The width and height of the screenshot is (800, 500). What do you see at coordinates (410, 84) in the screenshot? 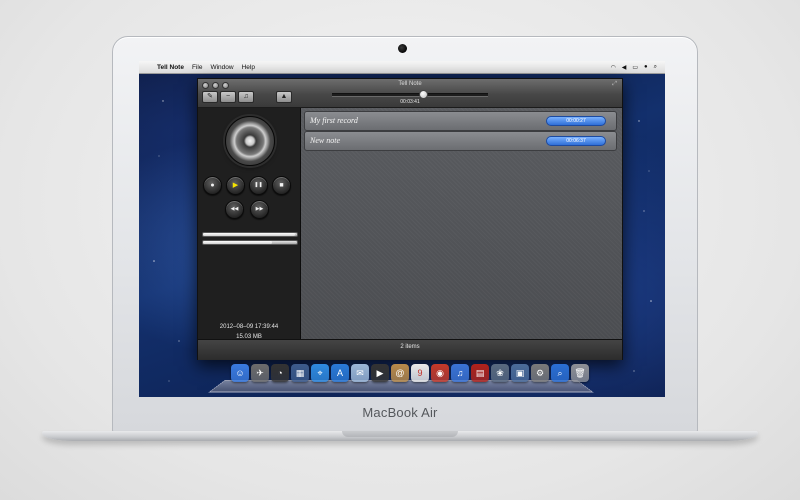
I see `window-title: Tell Note` at bounding box center [410, 84].